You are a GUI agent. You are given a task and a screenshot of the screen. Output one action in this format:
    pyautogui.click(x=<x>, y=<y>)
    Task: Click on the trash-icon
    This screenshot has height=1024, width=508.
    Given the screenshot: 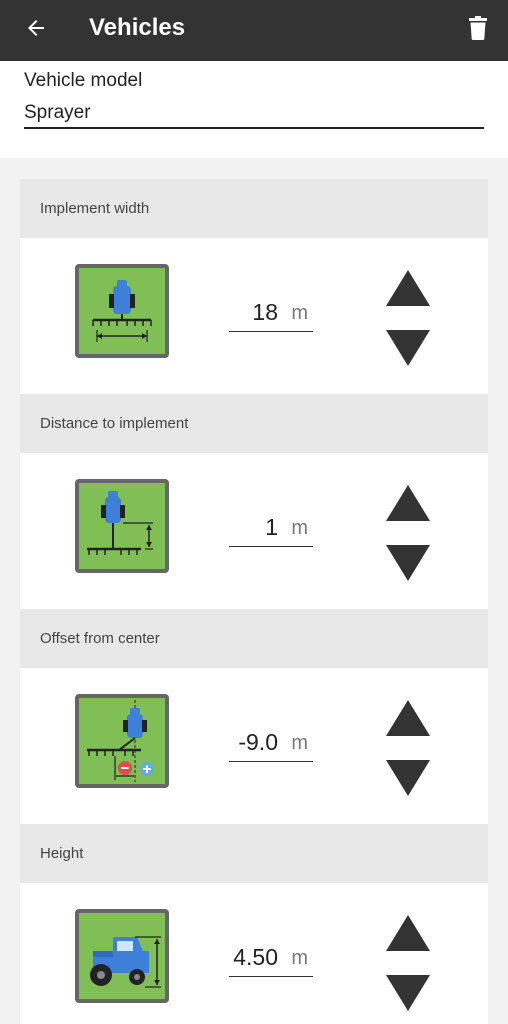 What is the action you would take?
    pyautogui.click(x=478, y=28)
    